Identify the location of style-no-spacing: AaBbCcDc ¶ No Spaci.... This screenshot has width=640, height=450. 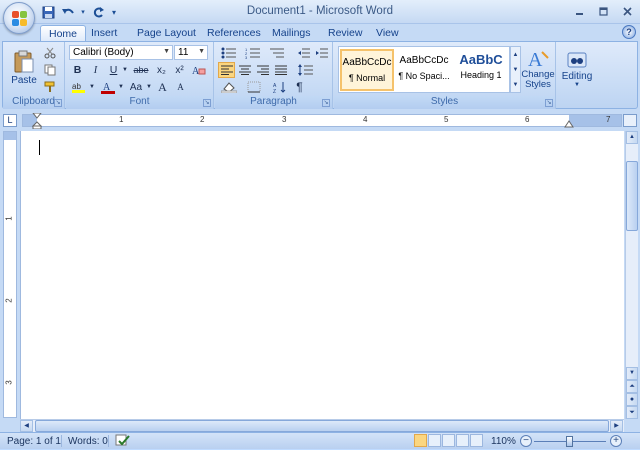
(424, 70).